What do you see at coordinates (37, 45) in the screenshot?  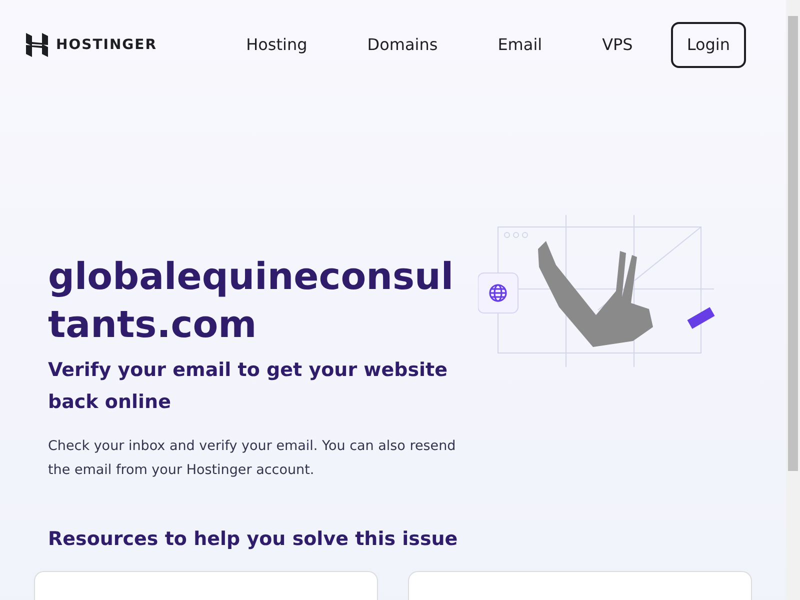 I see `logo-icon` at bounding box center [37, 45].